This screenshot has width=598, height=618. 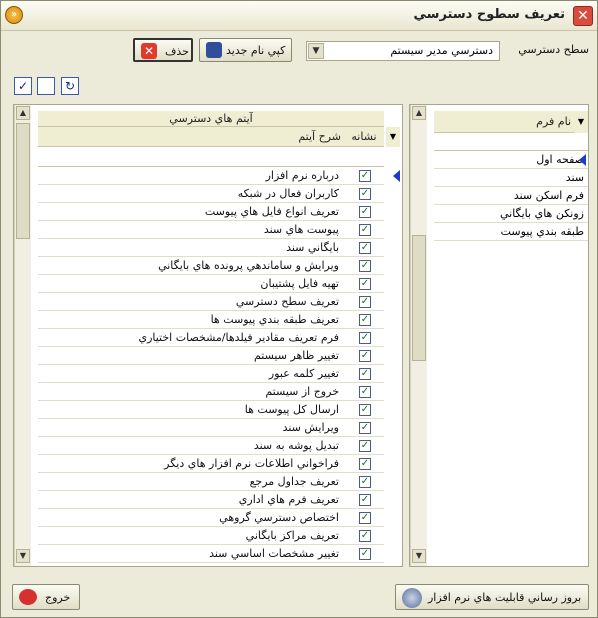 I want to click on item-description: تعريف مراكز بايگاني, so click(x=292, y=535).